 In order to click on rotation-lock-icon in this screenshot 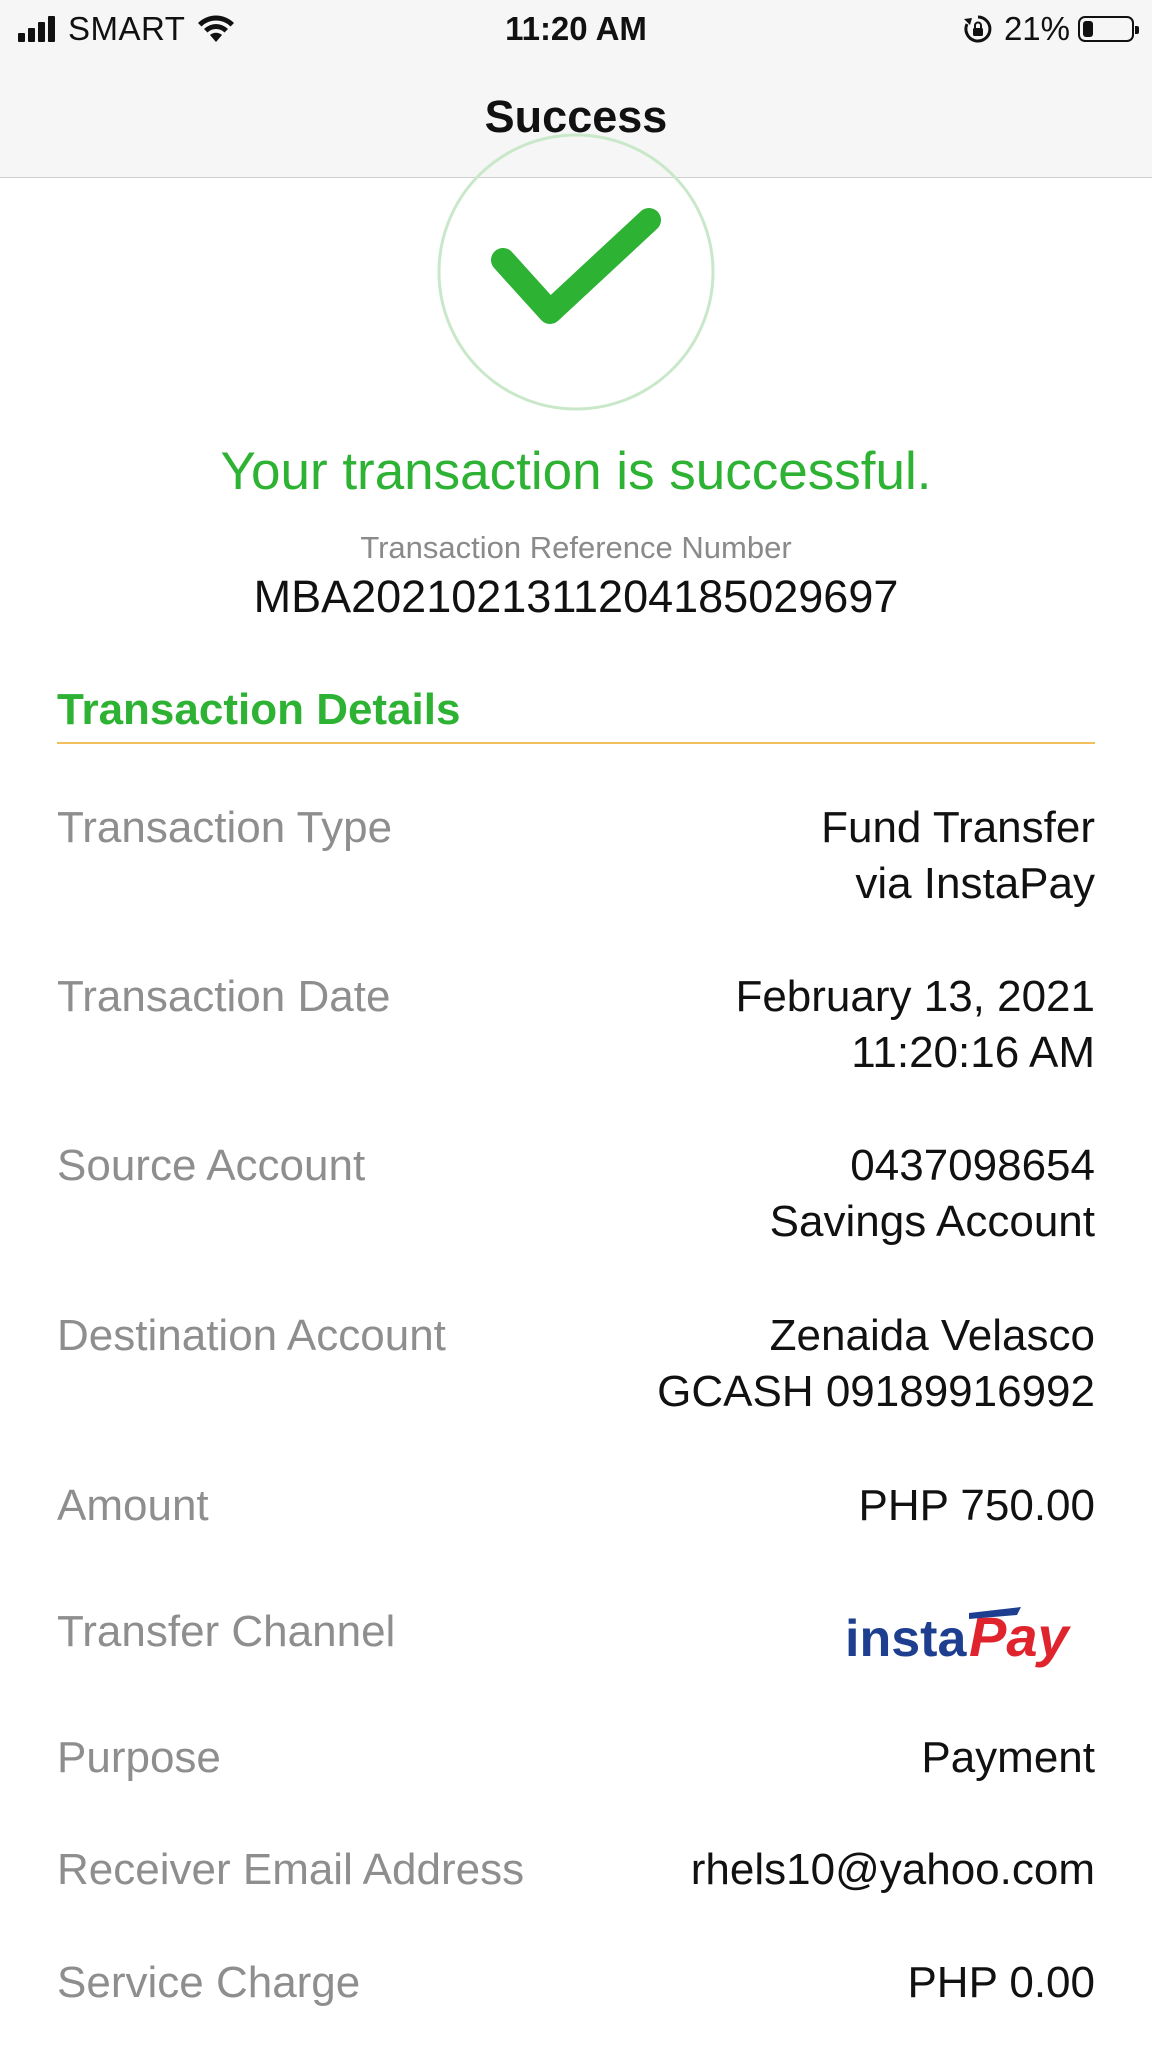, I will do `click(977, 29)`.